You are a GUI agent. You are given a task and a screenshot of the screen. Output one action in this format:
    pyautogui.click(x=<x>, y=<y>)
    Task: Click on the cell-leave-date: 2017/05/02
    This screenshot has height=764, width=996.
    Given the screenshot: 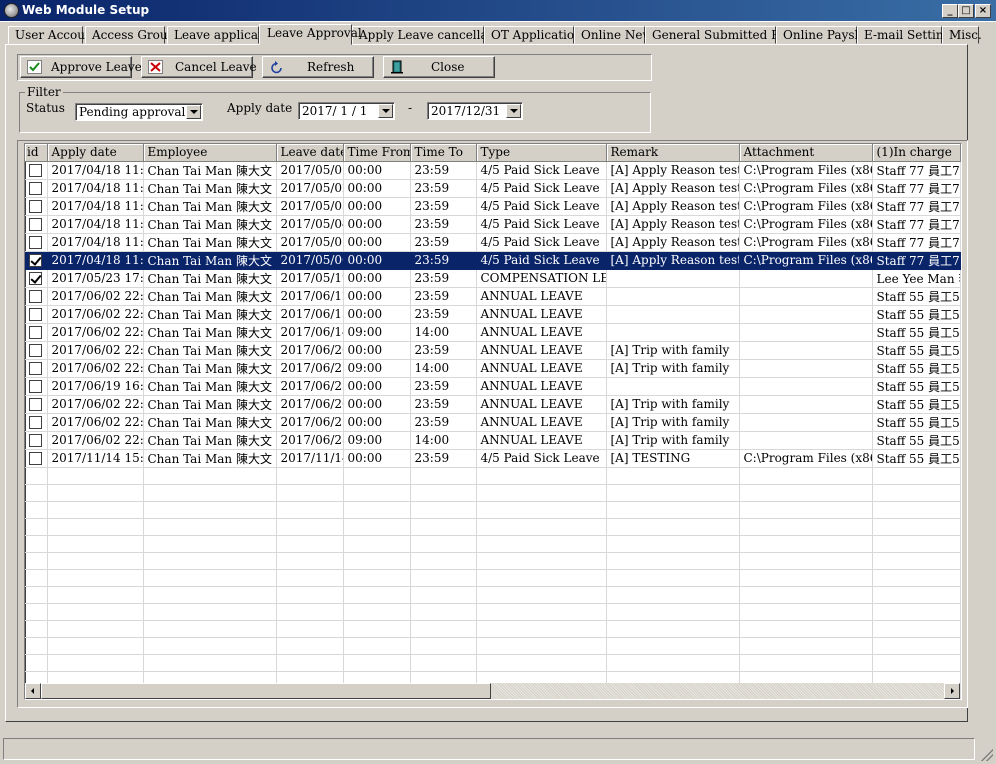 What is the action you would take?
    pyautogui.click(x=310, y=188)
    